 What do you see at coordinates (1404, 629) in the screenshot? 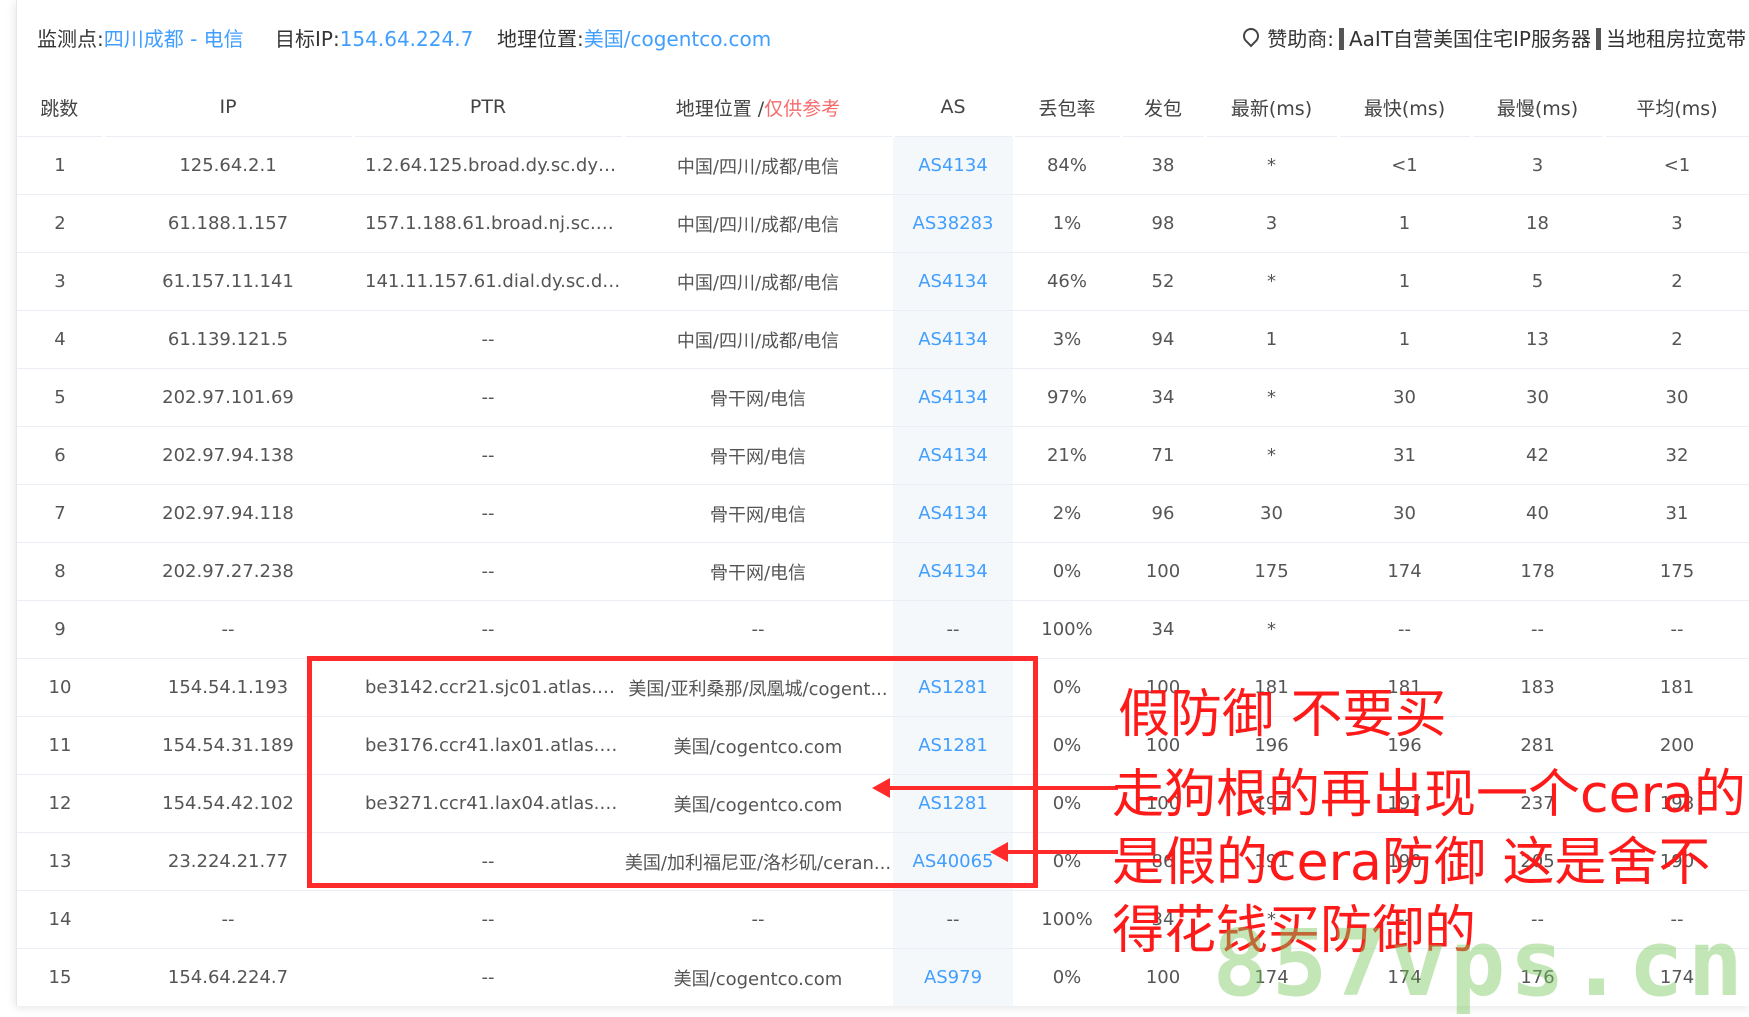
I see `best-cell: --` at bounding box center [1404, 629].